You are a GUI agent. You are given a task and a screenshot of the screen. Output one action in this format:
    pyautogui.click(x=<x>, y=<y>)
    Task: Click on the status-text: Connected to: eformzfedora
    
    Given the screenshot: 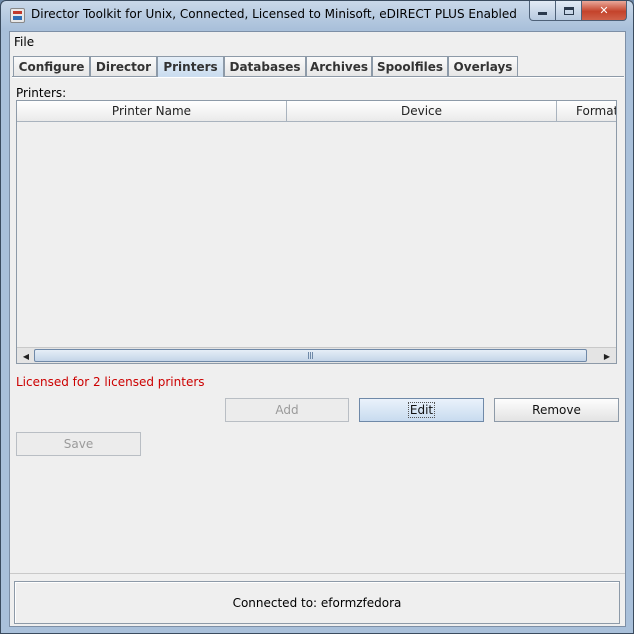 What is the action you would take?
    pyautogui.click(x=317, y=603)
    